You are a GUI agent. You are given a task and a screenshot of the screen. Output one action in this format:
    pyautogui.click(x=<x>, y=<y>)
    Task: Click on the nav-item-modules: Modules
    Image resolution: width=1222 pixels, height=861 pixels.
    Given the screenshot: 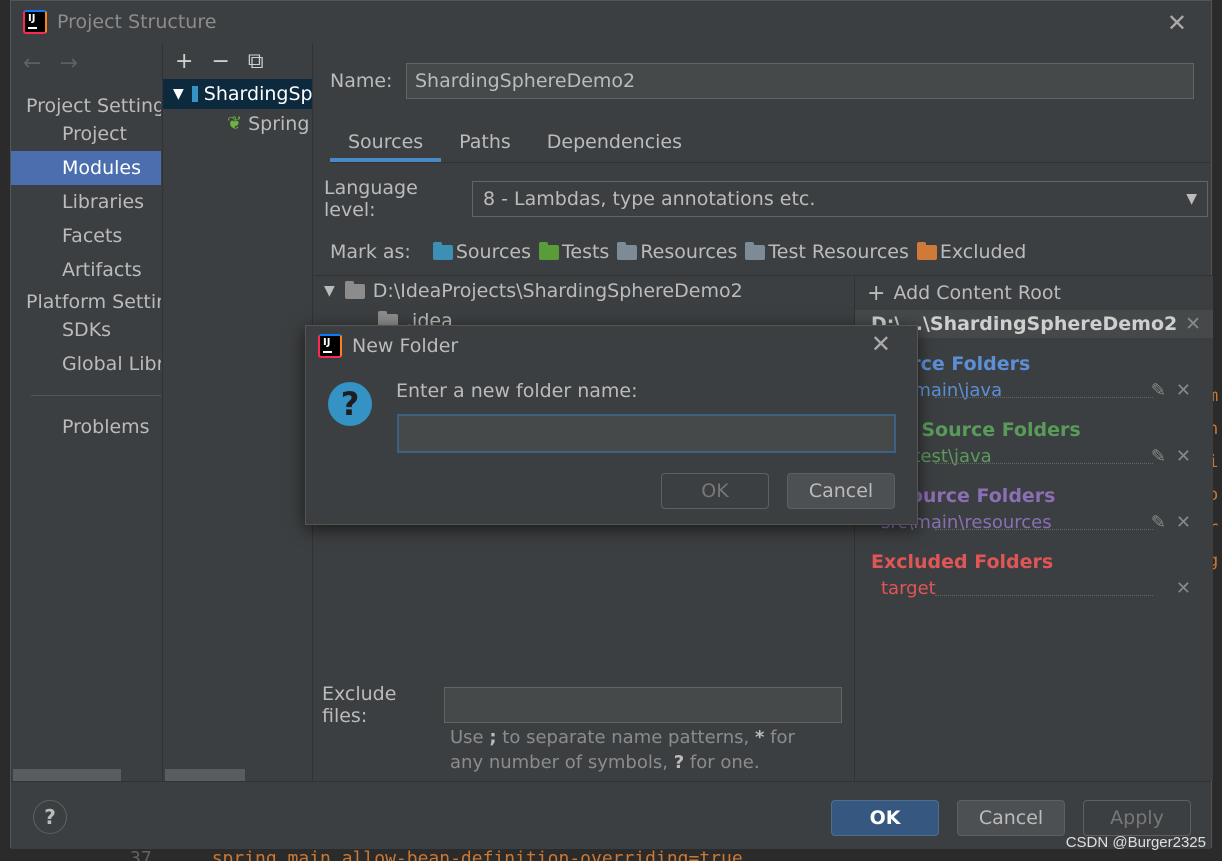 What is the action you would take?
    pyautogui.click(x=86, y=168)
    